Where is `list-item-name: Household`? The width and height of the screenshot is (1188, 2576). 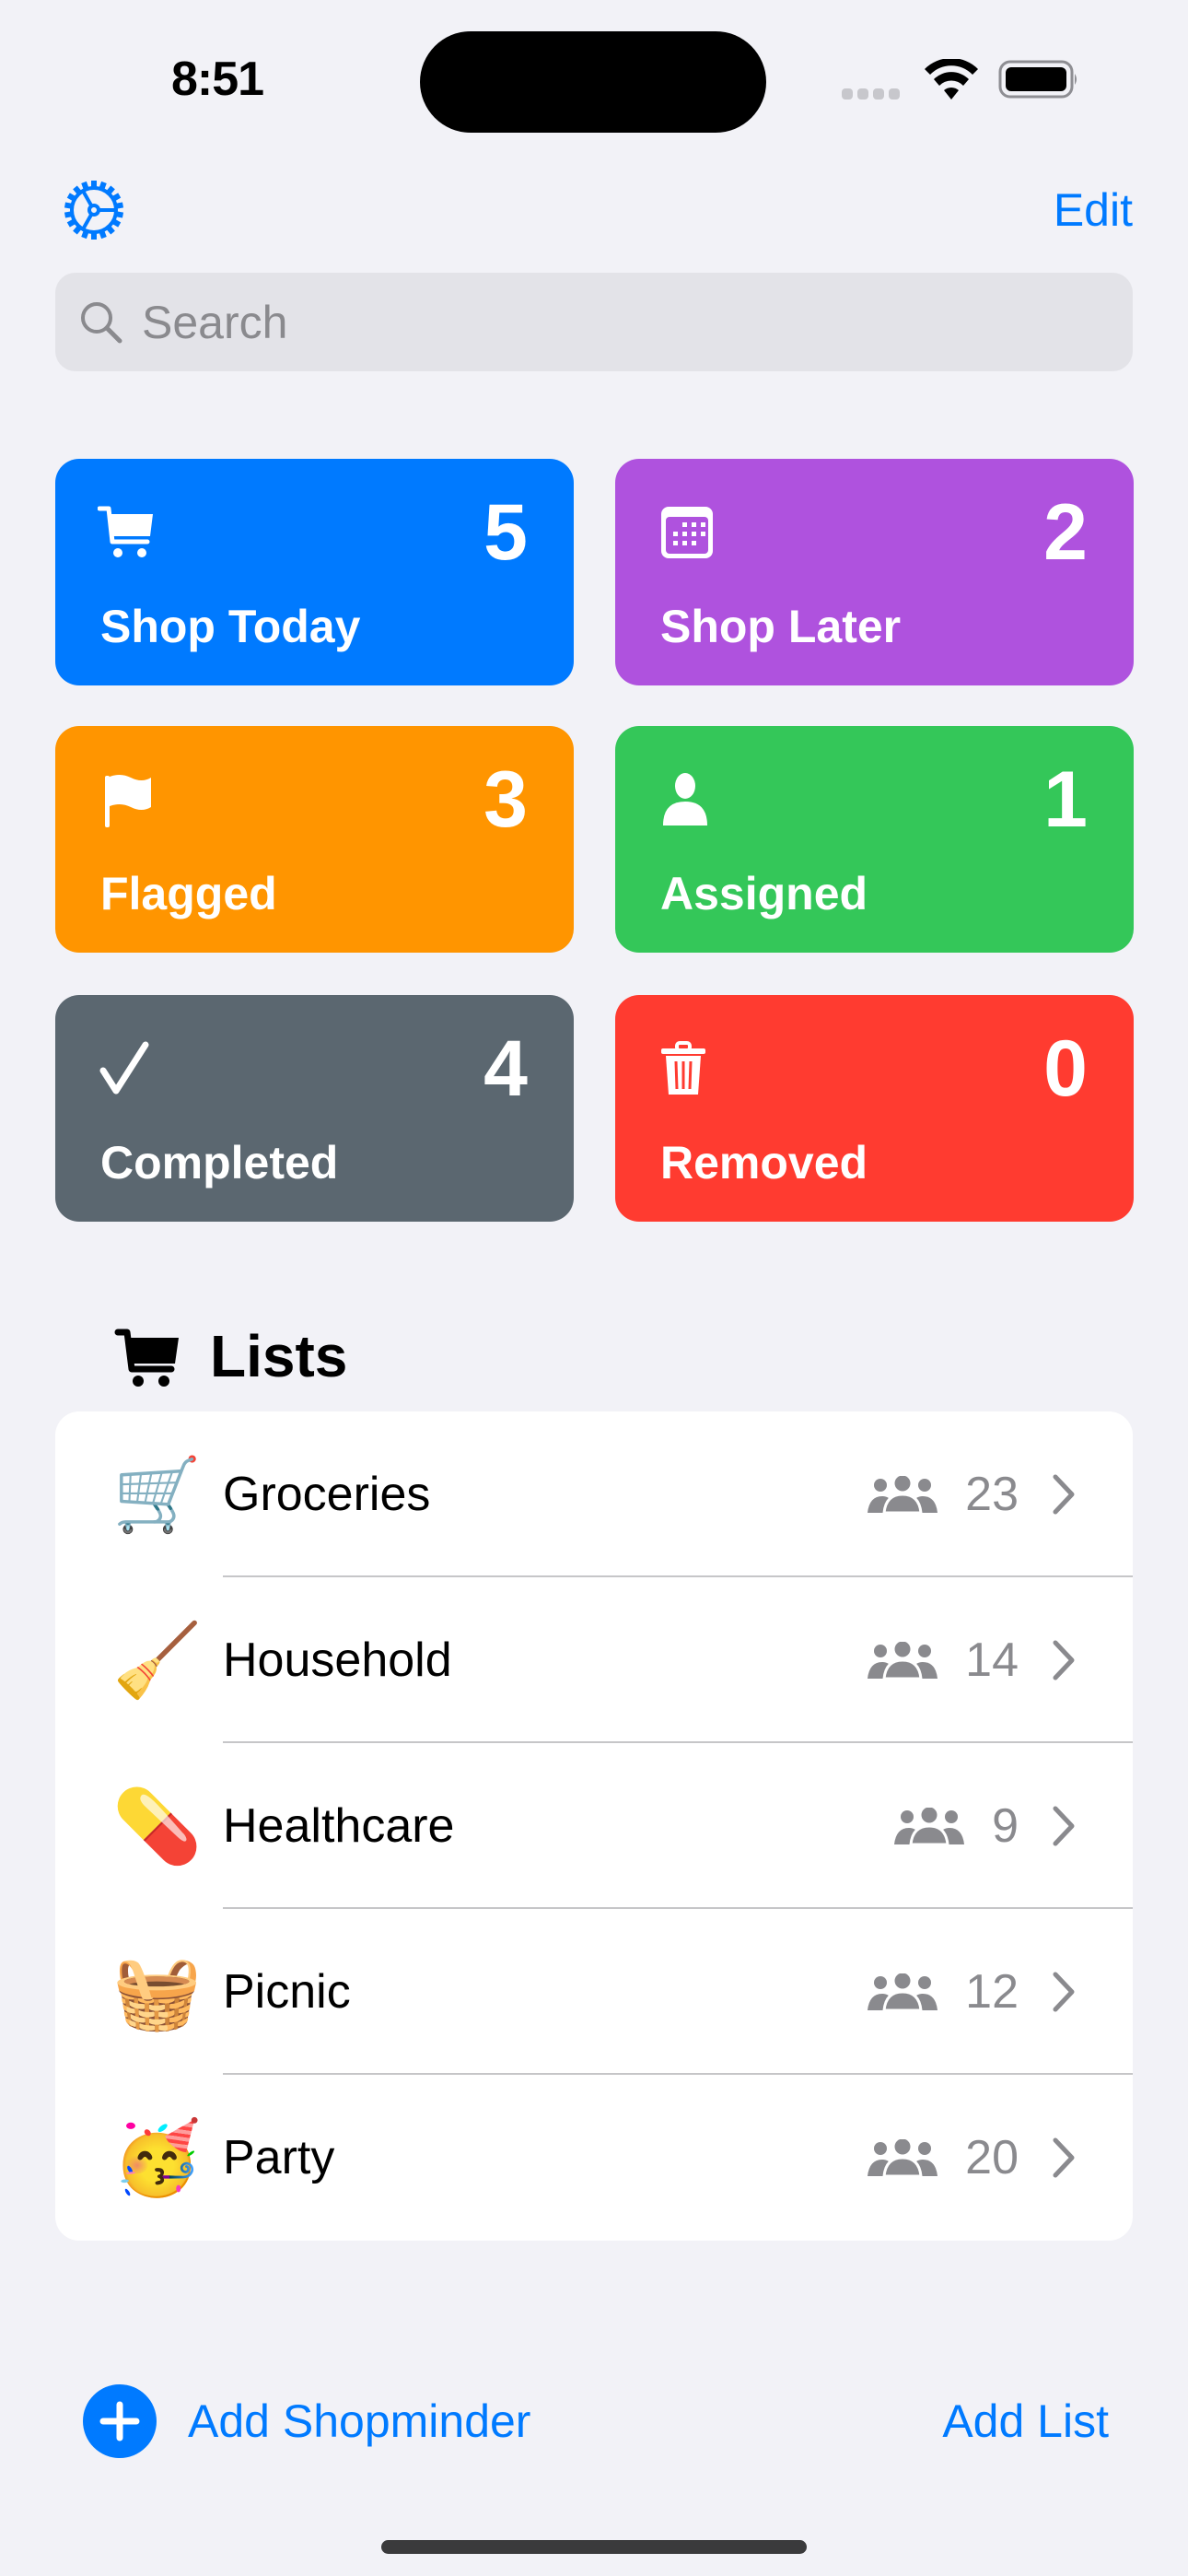 list-item-name: Household is located at coordinates (337, 1660).